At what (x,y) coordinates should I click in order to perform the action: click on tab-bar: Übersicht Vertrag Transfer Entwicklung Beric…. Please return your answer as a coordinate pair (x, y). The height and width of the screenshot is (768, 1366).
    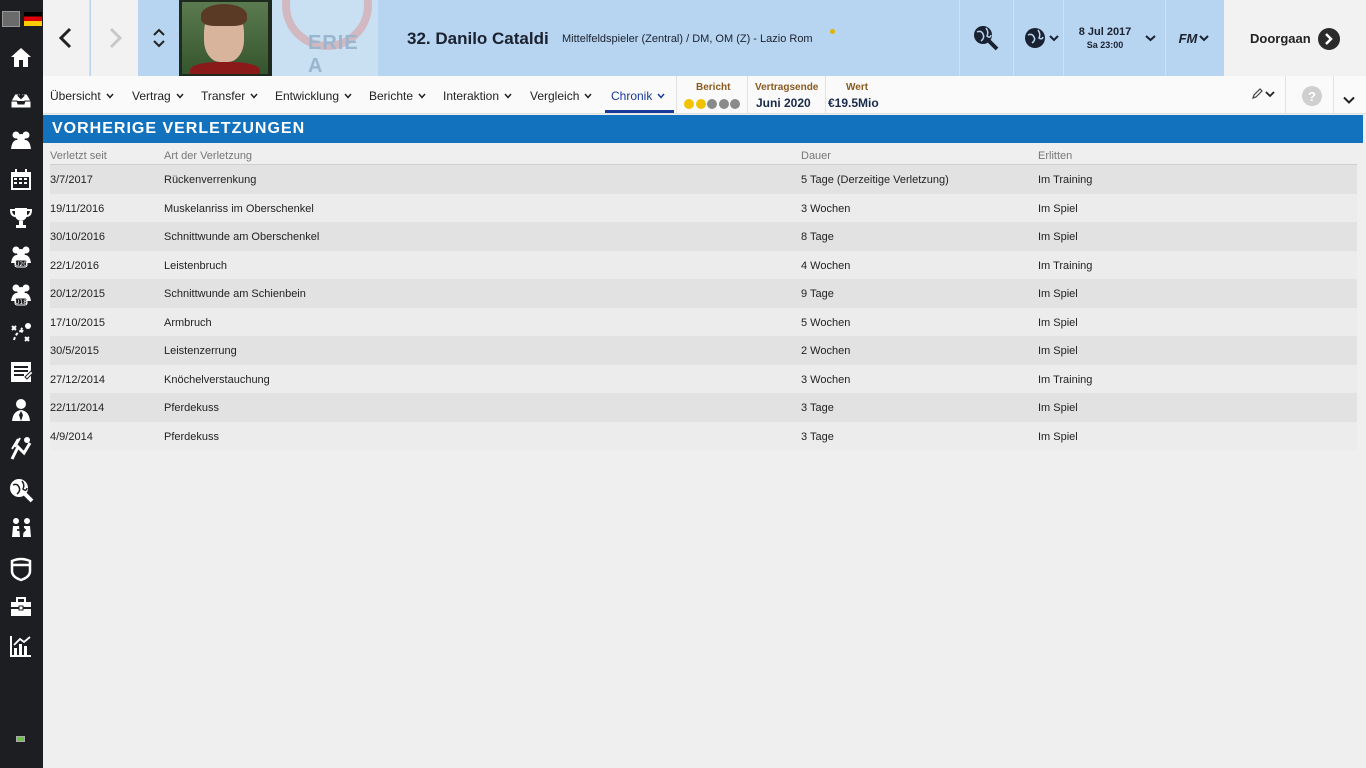
    Looking at the image, I should click on (704, 95).